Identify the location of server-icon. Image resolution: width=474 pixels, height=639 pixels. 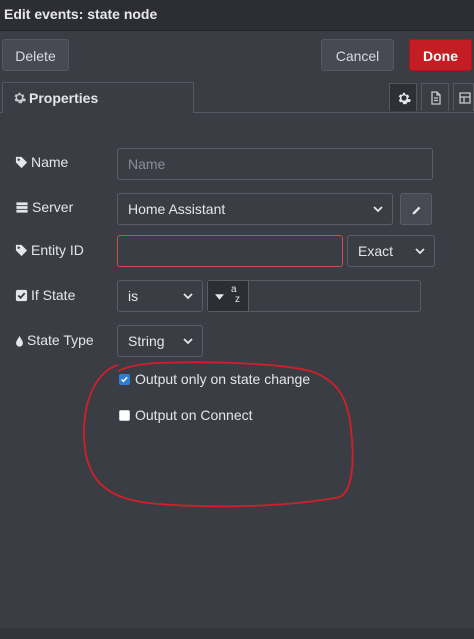
(22, 207).